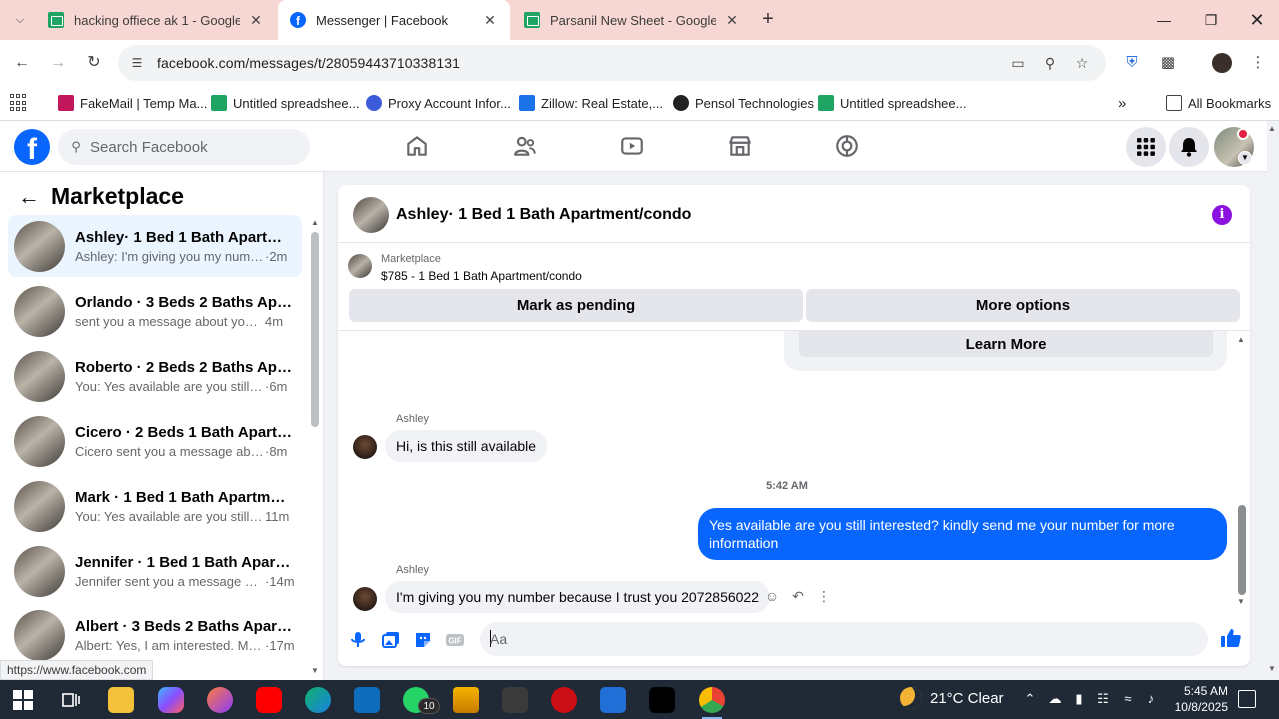 This screenshot has height=719, width=1279. Describe the element at coordinates (768, 20) in the screenshot. I see `new-tab-plus-icon: +` at that location.